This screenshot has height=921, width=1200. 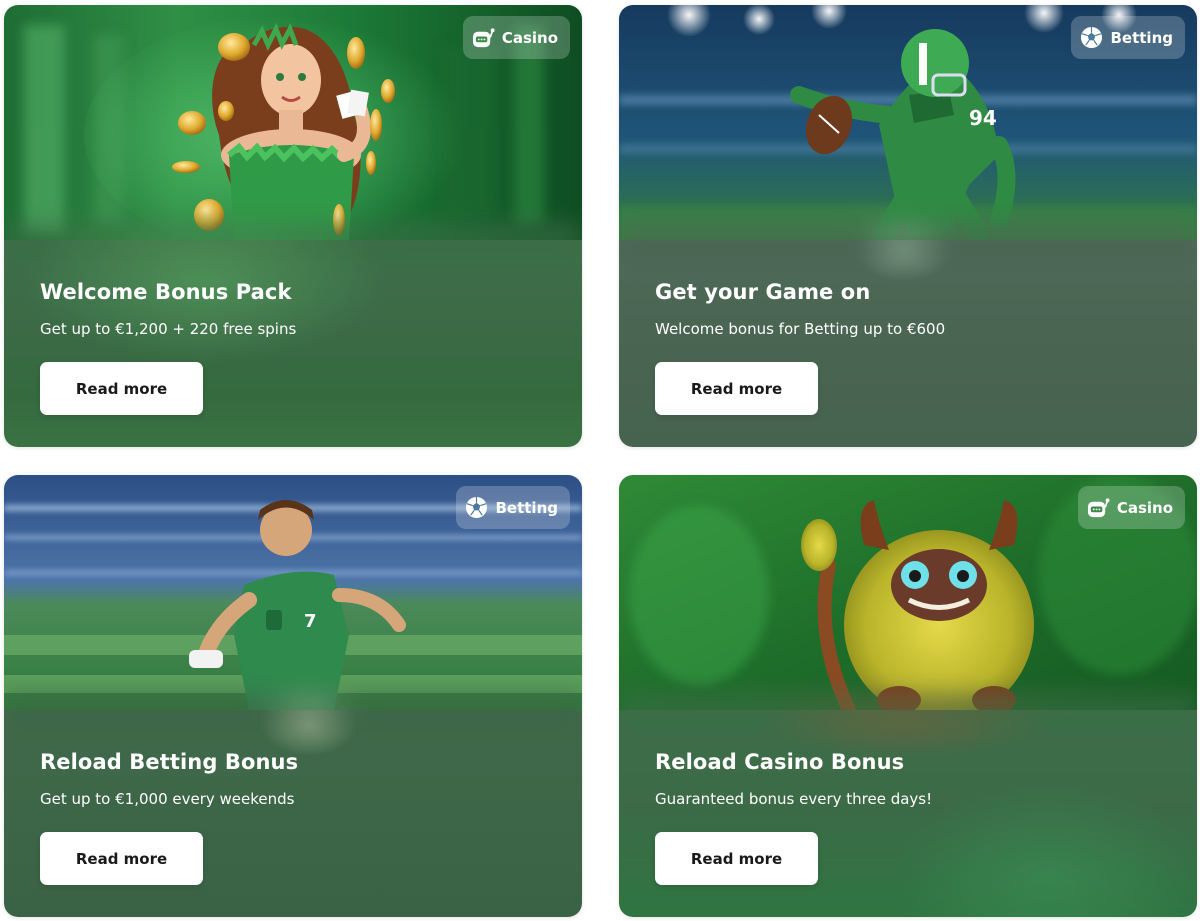 I want to click on card-subtitle: Get up to €1,000 every weekends, so click(x=167, y=799).